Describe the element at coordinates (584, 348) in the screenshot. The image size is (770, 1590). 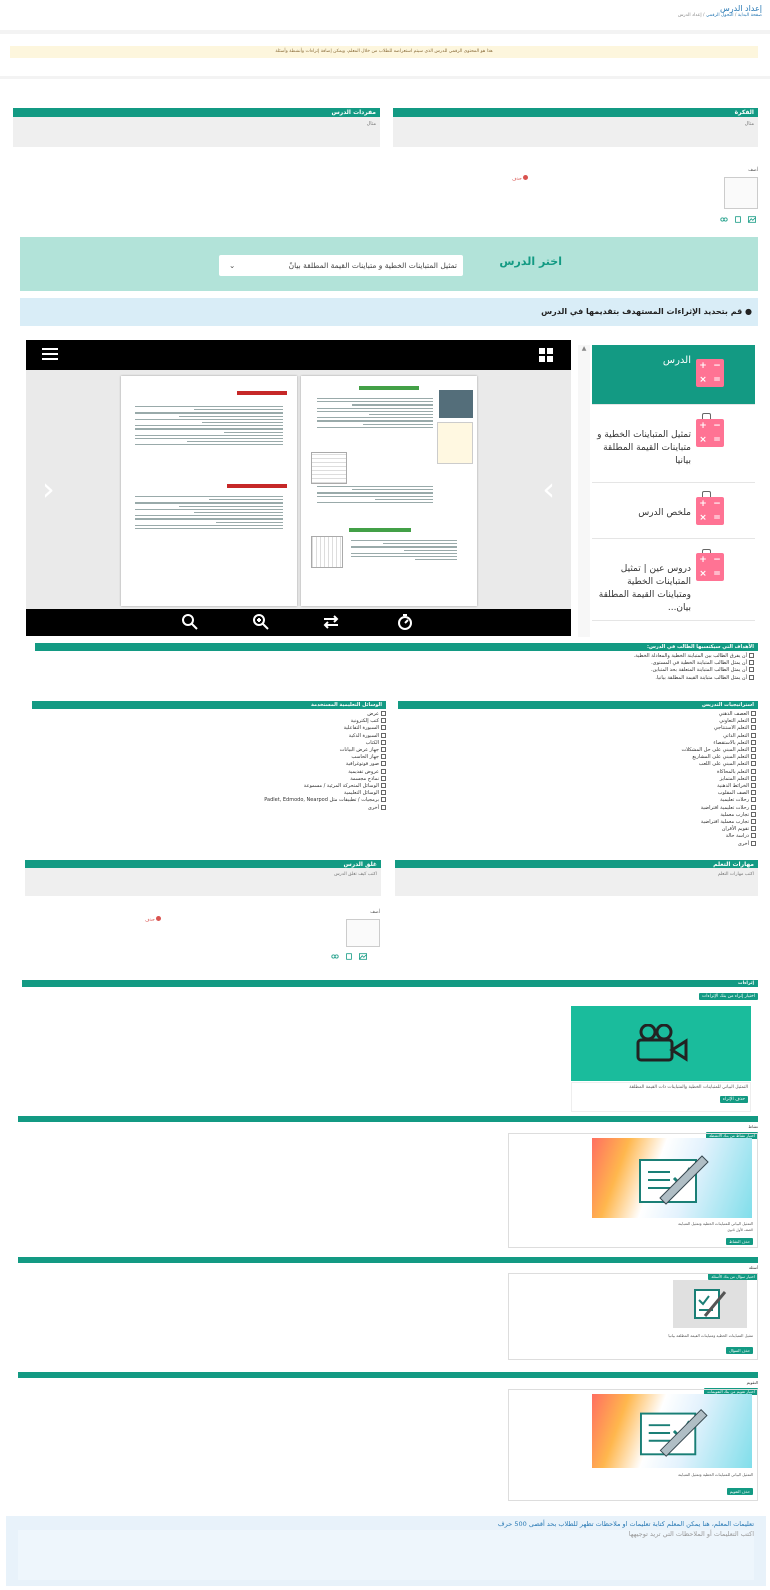
I see `scroll-up-icon: ▲` at that location.